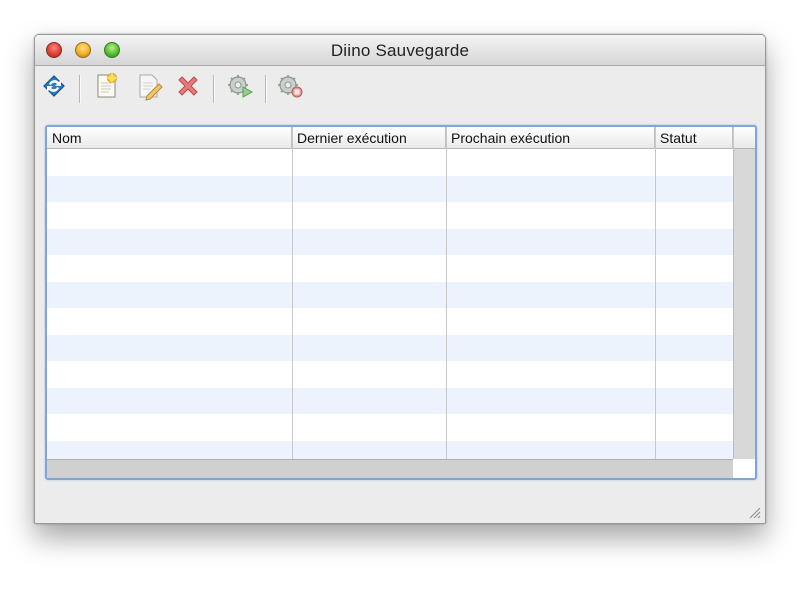 The width and height of the screenshot is (800, 600). Describe the element at coordinates (754, 512) in the screenshot. I see `resize-grip-icon` at that location.